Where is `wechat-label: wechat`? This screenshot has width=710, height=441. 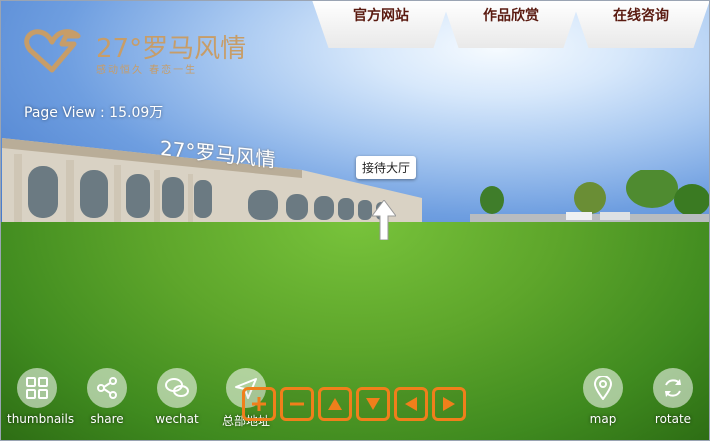
wechat-label: wechat is located at coordinates (177, 419).